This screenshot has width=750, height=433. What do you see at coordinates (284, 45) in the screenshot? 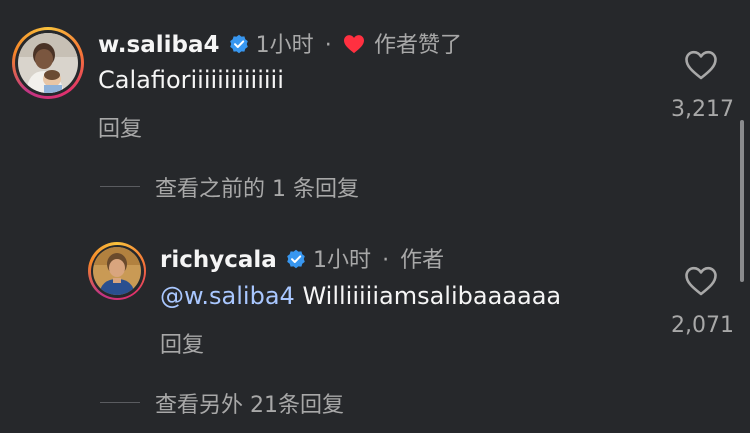
I see `comment-time: 1小时` at bounding box center [284, 45].